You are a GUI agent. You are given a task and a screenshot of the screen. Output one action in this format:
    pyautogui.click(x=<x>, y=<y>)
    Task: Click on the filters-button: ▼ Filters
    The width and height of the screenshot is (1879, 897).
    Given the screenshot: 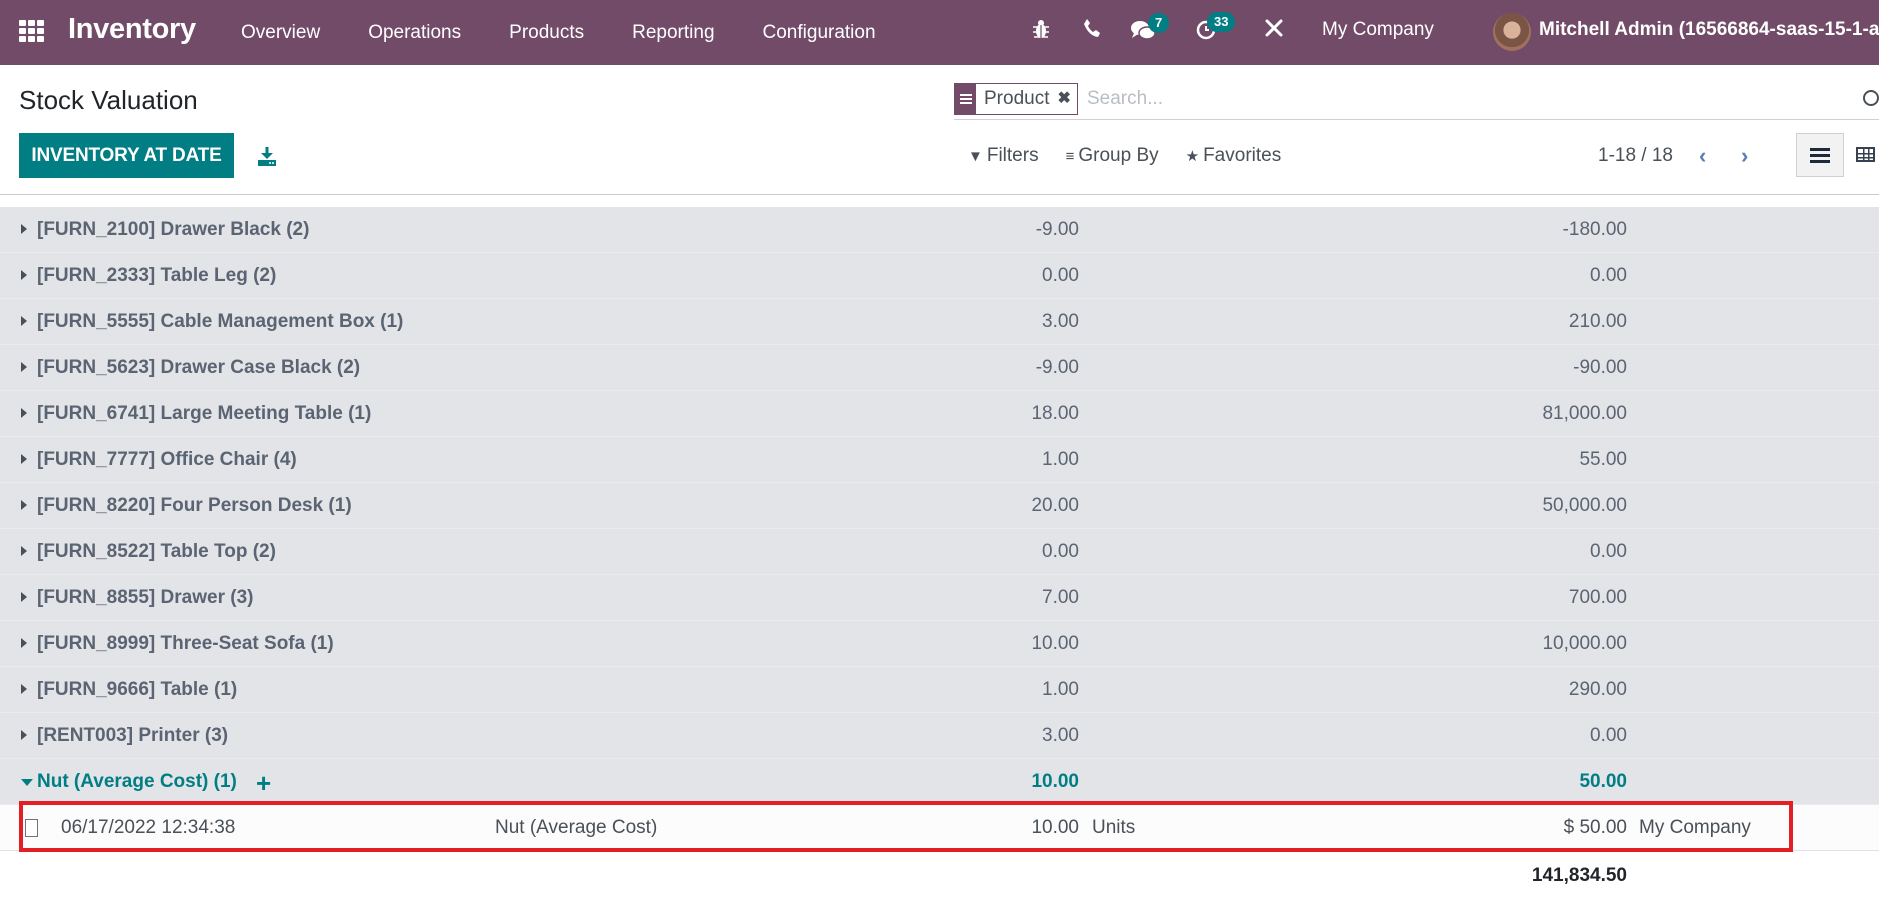 What is the action you would take?
    pyautogui.click(x=1003, y=156)
    